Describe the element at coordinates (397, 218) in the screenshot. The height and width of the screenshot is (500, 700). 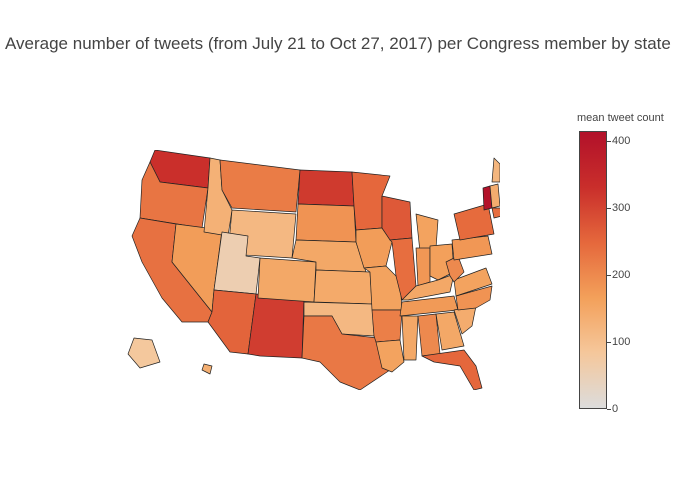
I see `state-wi` at that location.